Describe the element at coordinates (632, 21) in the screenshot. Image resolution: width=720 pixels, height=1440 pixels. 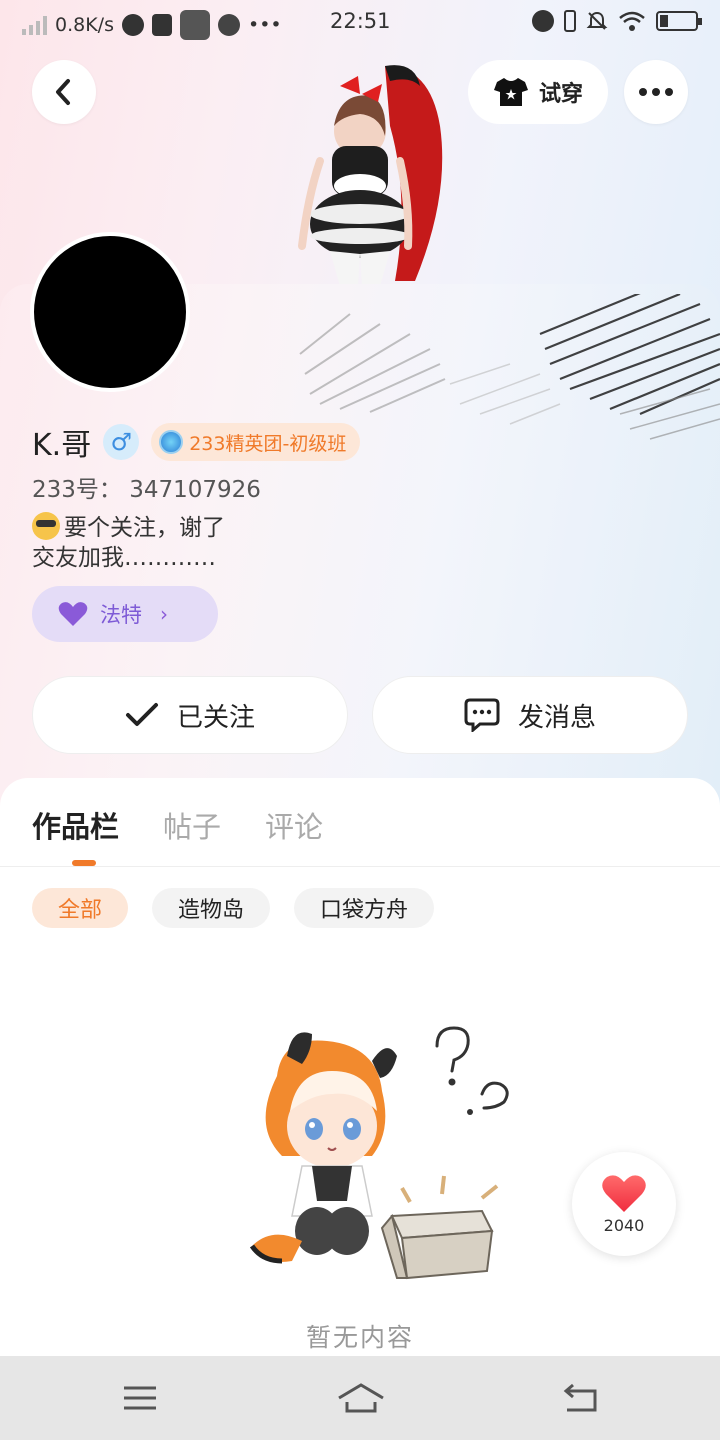
I see `wifi-icon` at that location.